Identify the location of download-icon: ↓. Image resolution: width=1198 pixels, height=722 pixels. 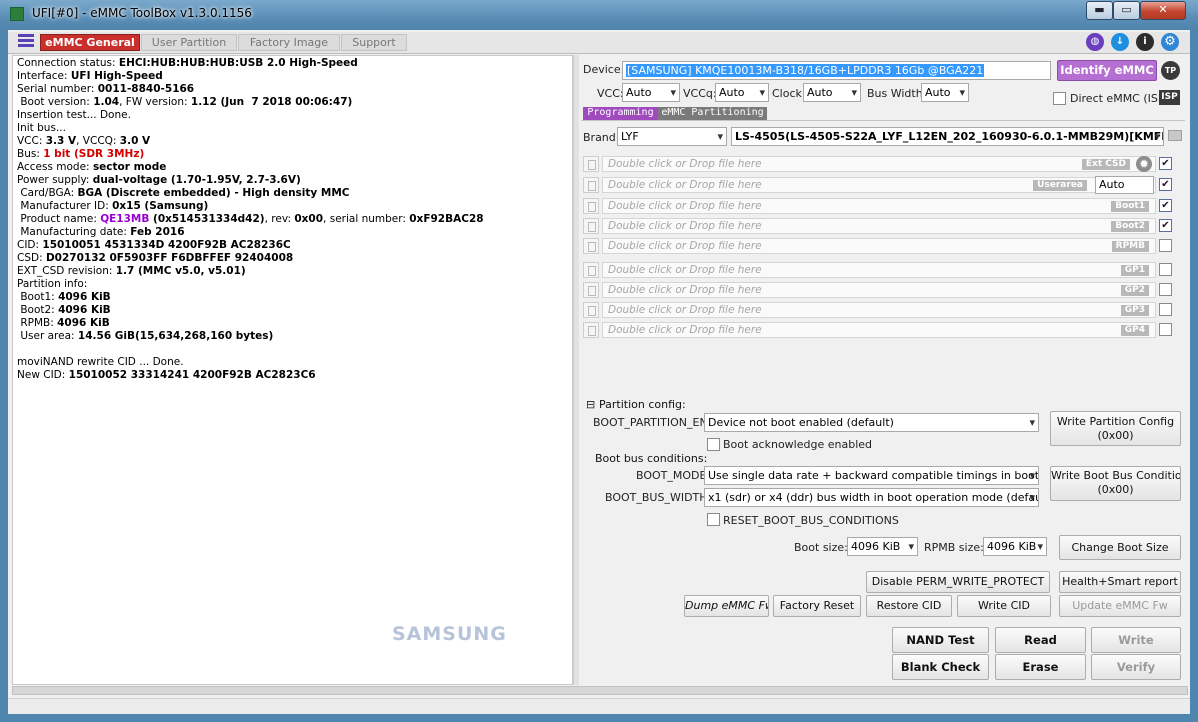
(1120, 42).